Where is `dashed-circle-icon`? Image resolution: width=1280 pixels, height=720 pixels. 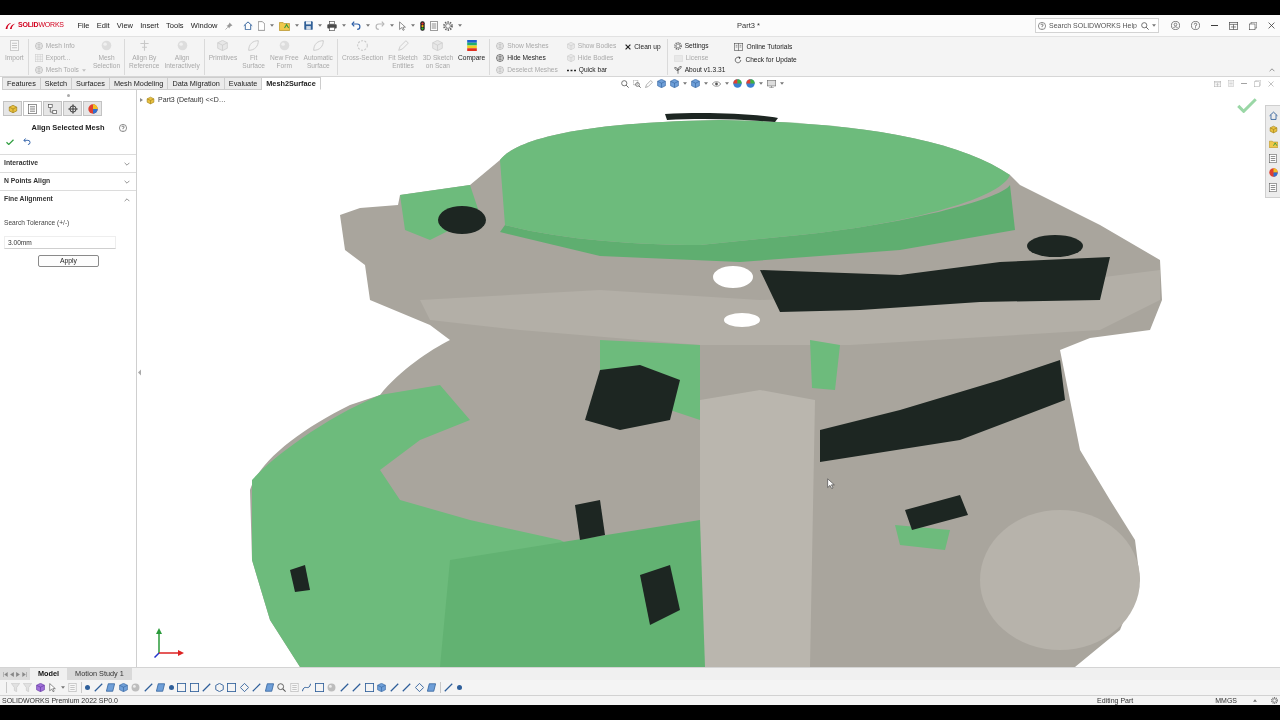 dashed-circle-icon is located at coordinates (363, 45).